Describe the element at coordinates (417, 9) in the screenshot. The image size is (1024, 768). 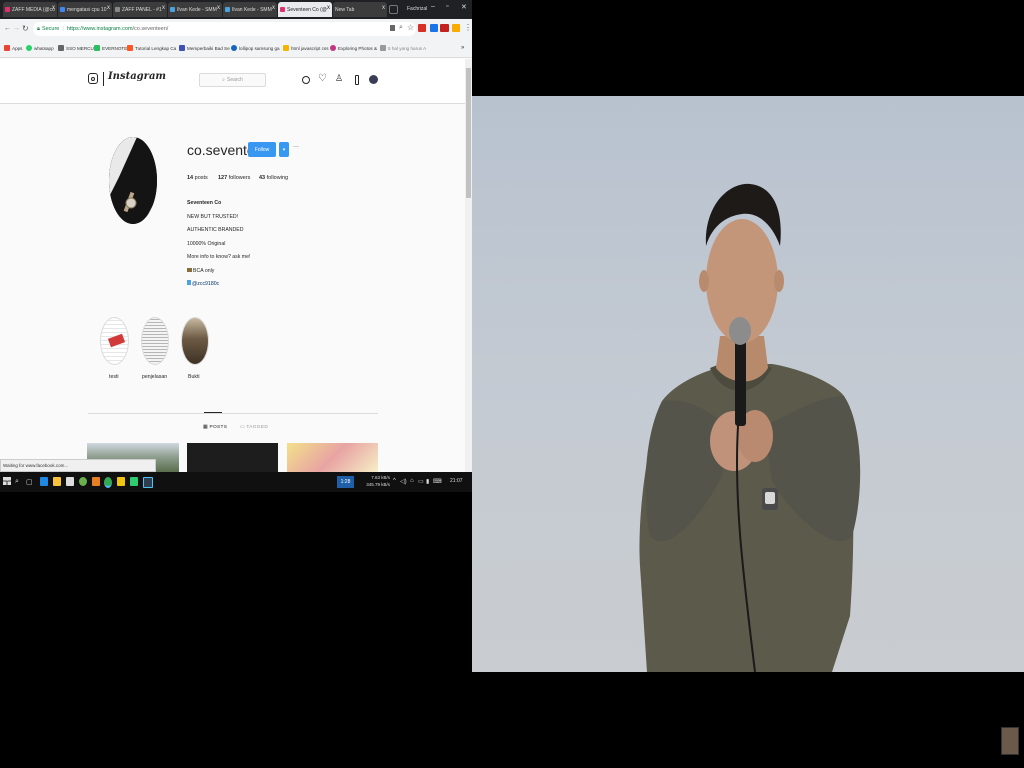
I see `profile-name: Fachrizal` at that location.